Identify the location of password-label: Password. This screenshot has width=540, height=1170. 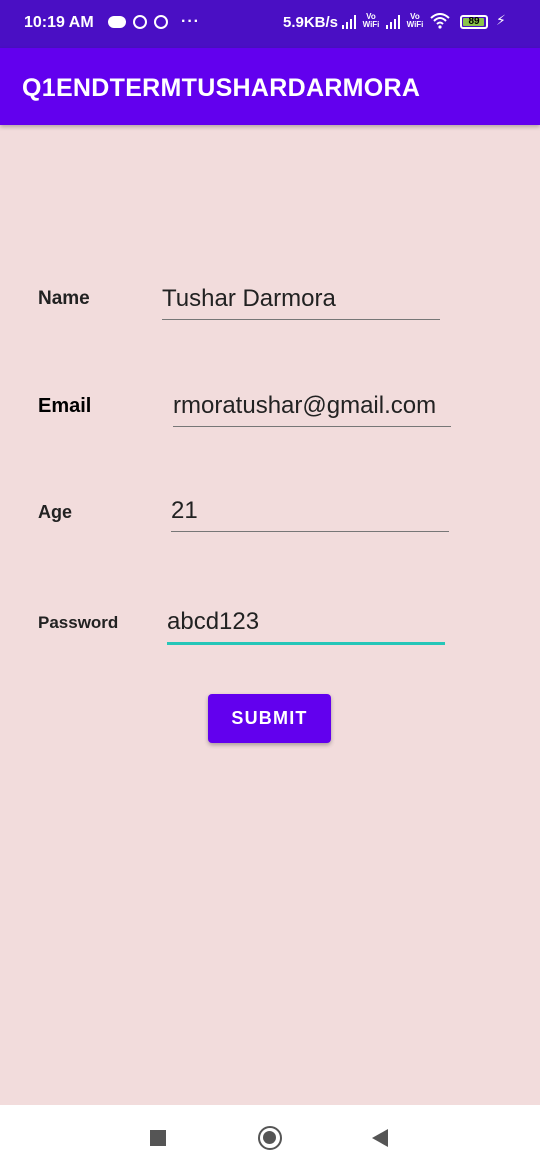
(78, 622).